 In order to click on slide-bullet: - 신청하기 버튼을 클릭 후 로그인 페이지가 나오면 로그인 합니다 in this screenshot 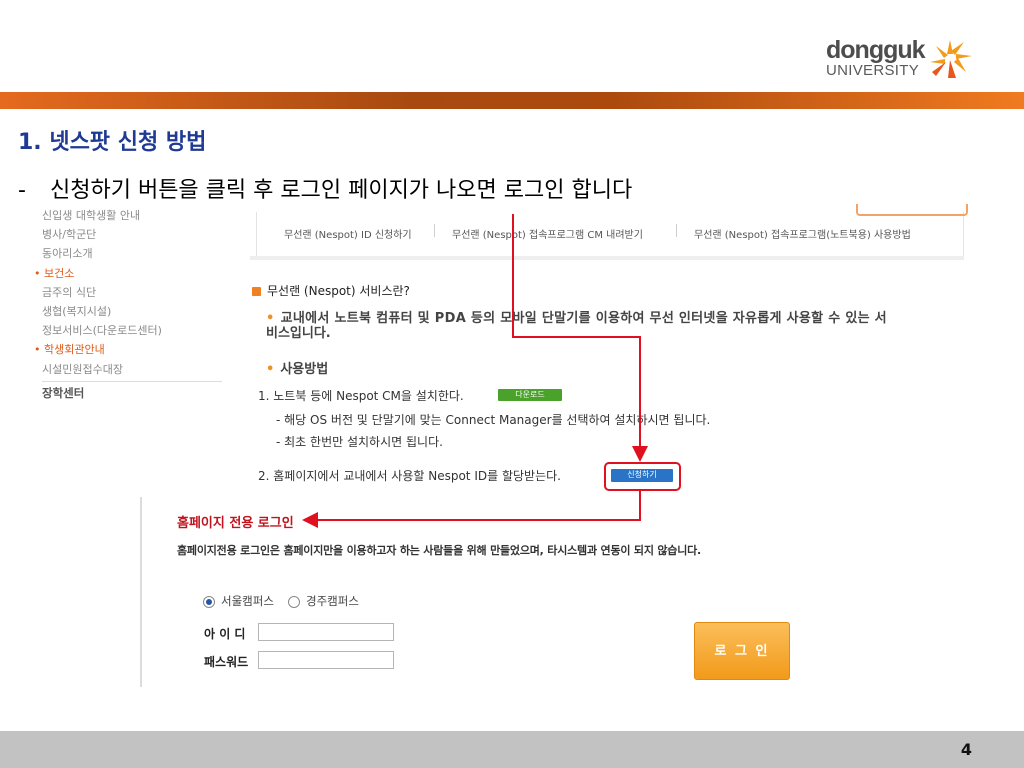, I will do `click(325, 188)`.